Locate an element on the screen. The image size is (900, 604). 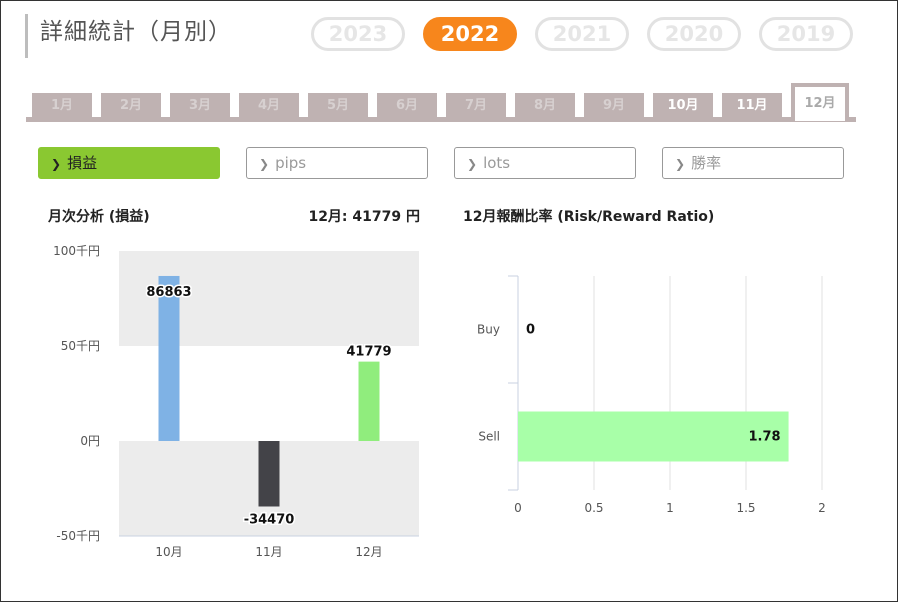
year-tab-2020: 2020 is located at coordinates (694, 34).